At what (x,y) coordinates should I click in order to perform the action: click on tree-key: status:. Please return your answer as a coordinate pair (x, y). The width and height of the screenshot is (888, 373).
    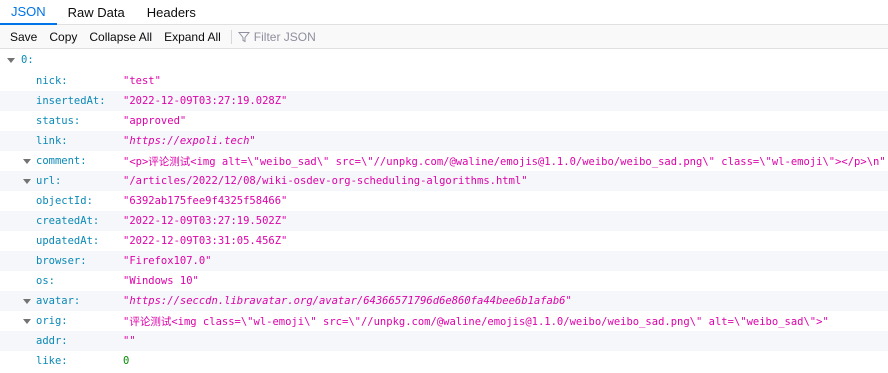
    Looking at the image, I should click on (58, 121).